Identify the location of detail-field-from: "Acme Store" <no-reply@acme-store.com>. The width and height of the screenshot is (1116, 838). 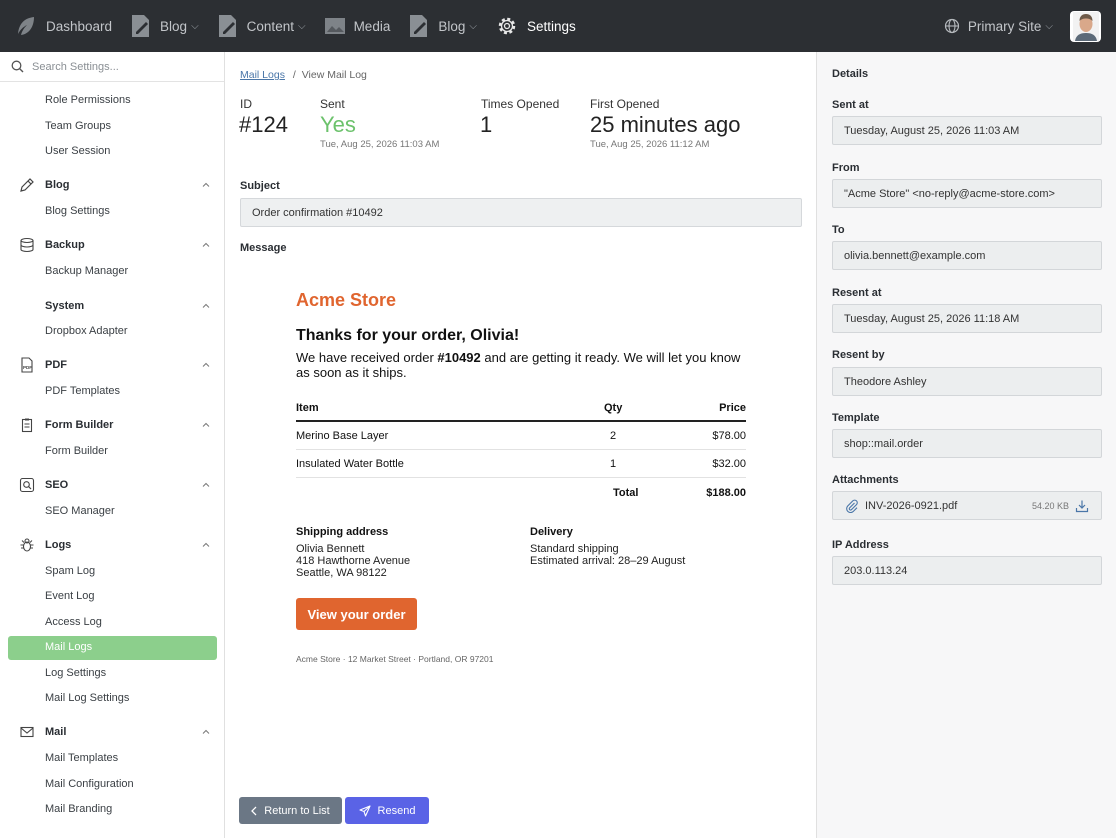
(967, 193).